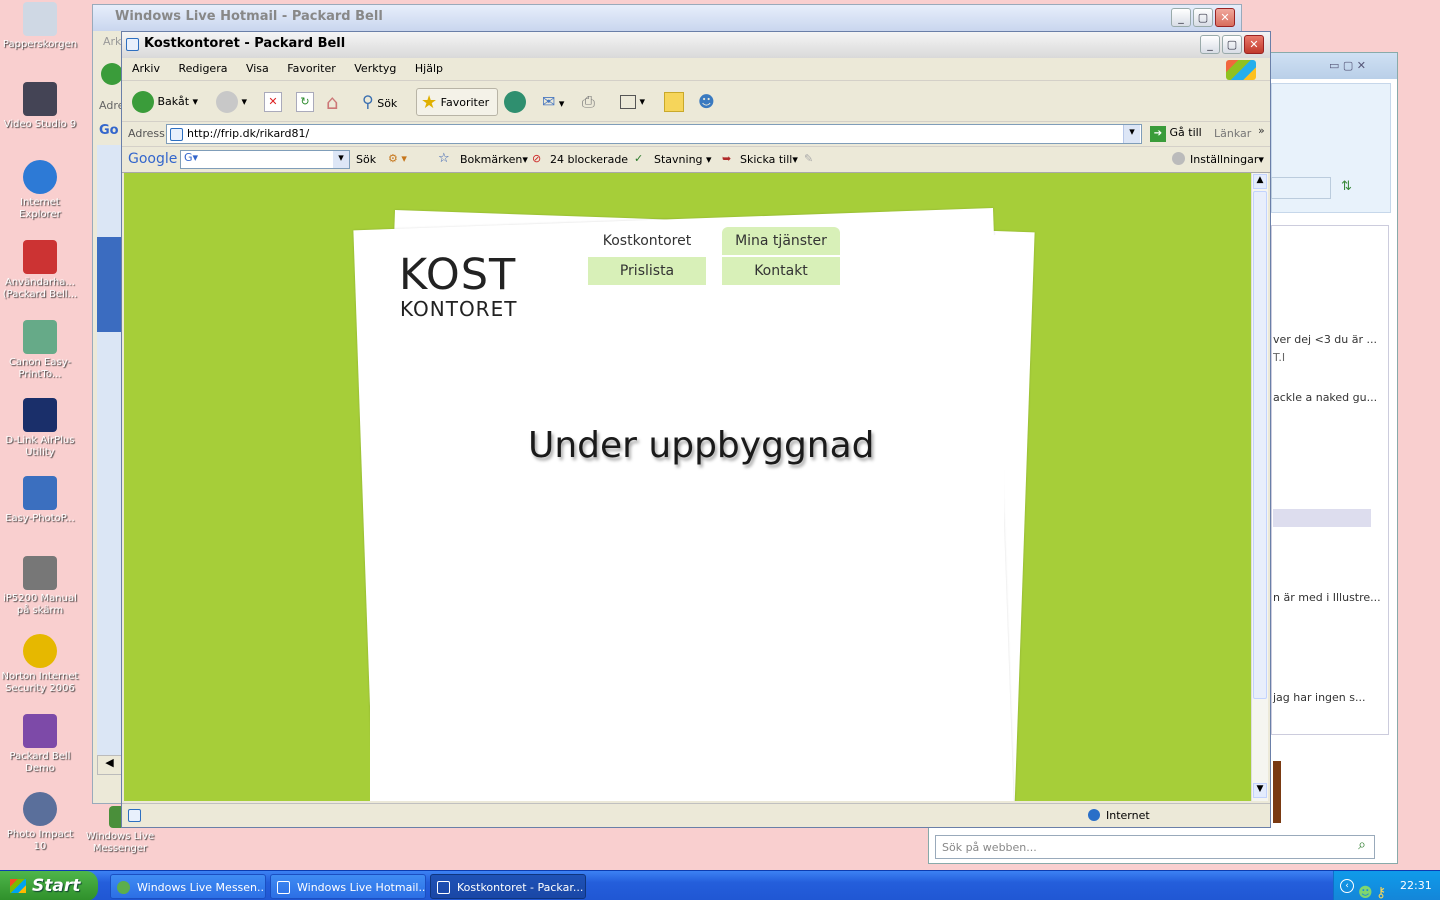 Image resolution: width=1440 pixels, height=900 pixels. Describe the element at coordinates (1128, 815) in the screenshot. I see `security-zone: Internet` at that location.